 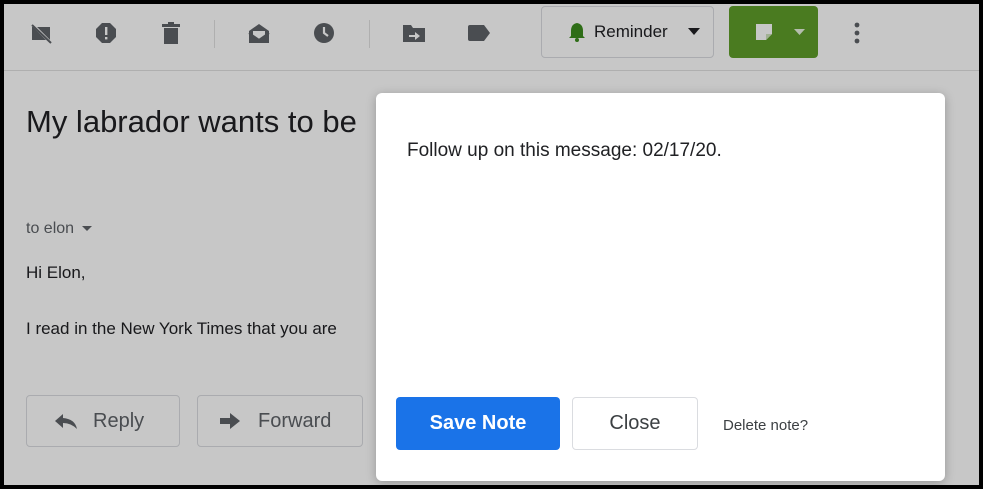 I want to click on note-message: Follow up on this message: 02/17/20., so click(x=564, y=151).